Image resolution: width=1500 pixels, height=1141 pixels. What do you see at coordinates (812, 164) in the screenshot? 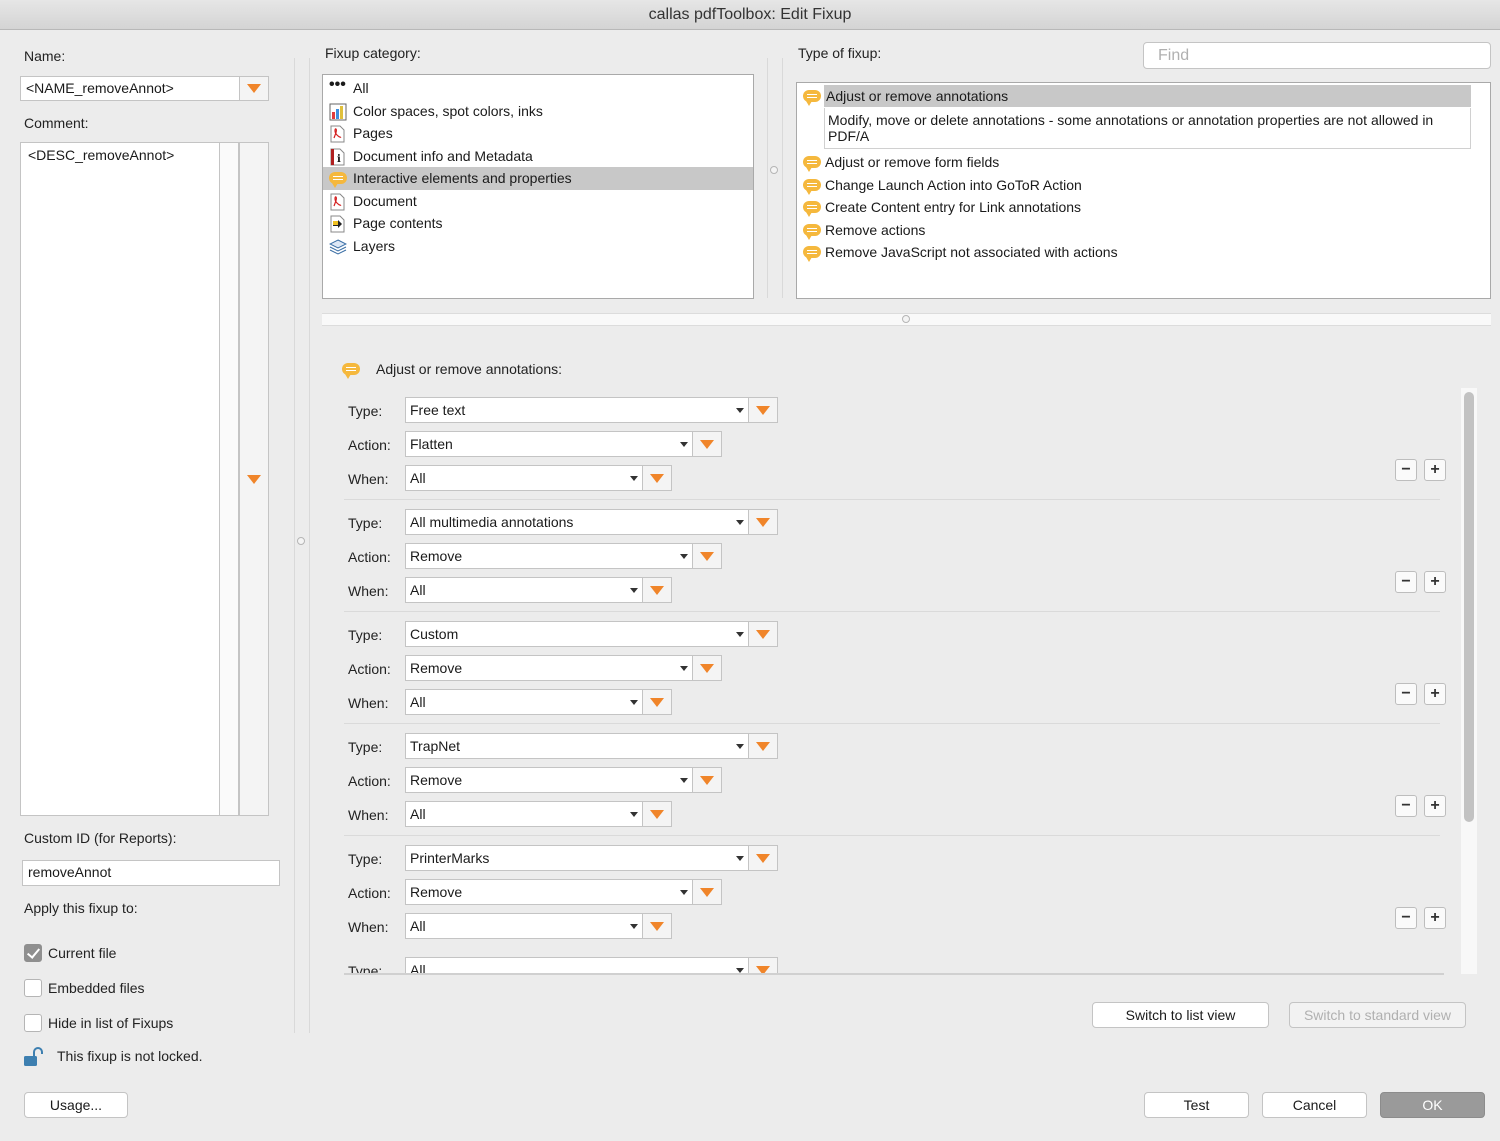
I see `annotation-icon` at bounding box center [812, 164].